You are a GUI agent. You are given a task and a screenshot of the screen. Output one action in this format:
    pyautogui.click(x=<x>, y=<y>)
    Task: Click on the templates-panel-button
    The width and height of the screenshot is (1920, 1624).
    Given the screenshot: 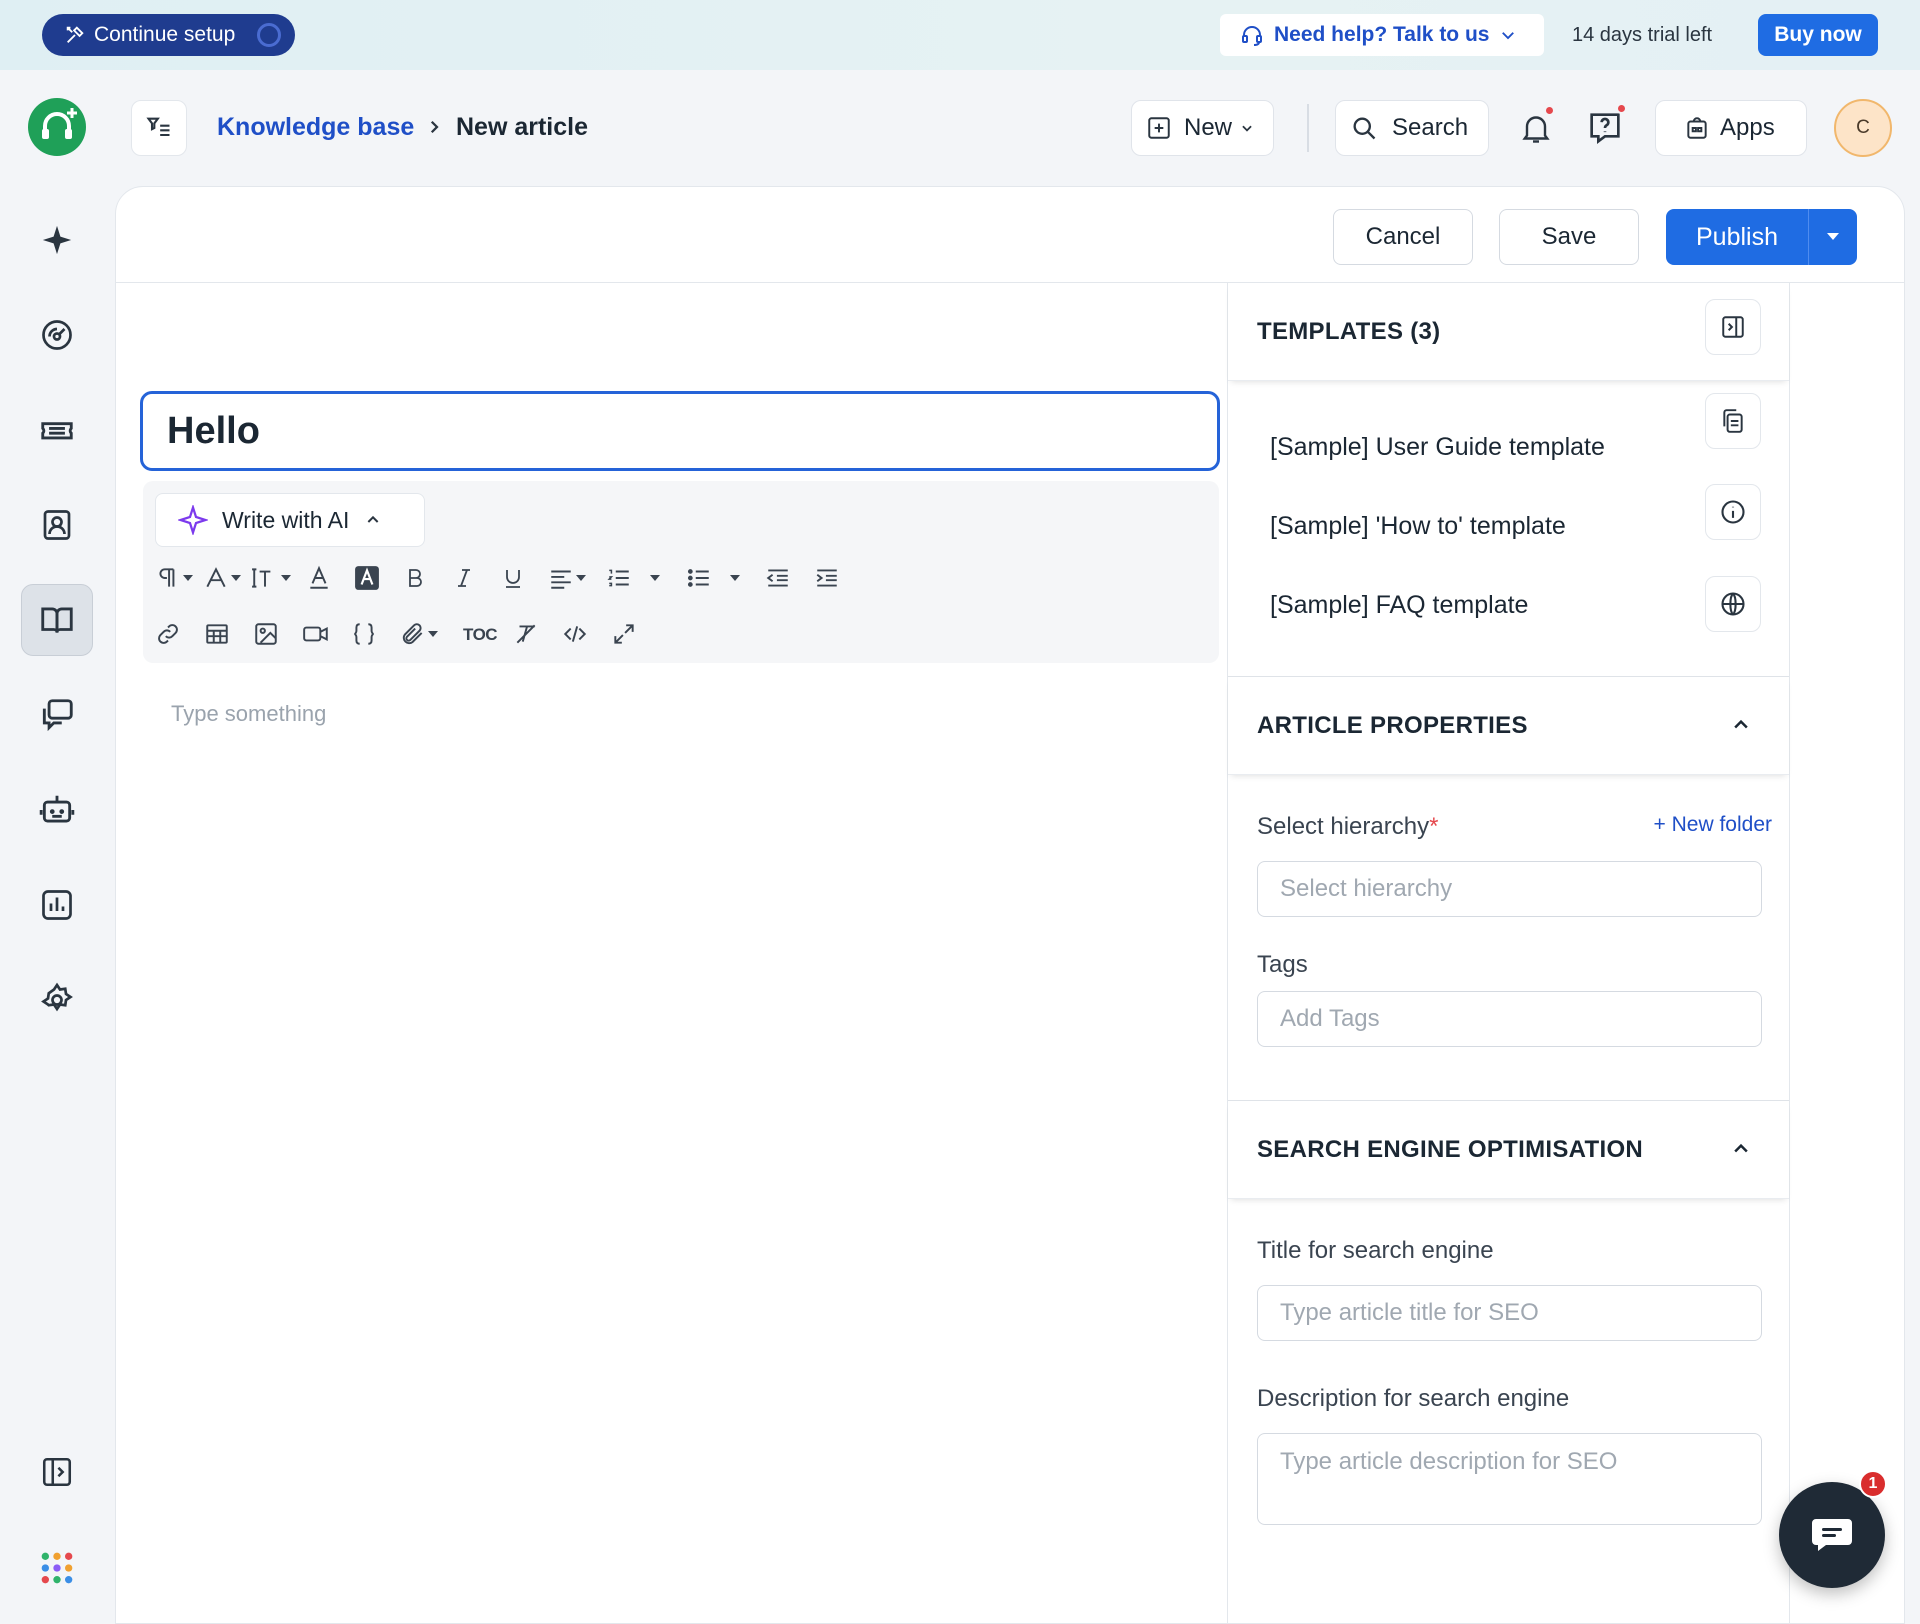 What is the action you would take?
    pyautogui.click(x=1733, y=421)
    